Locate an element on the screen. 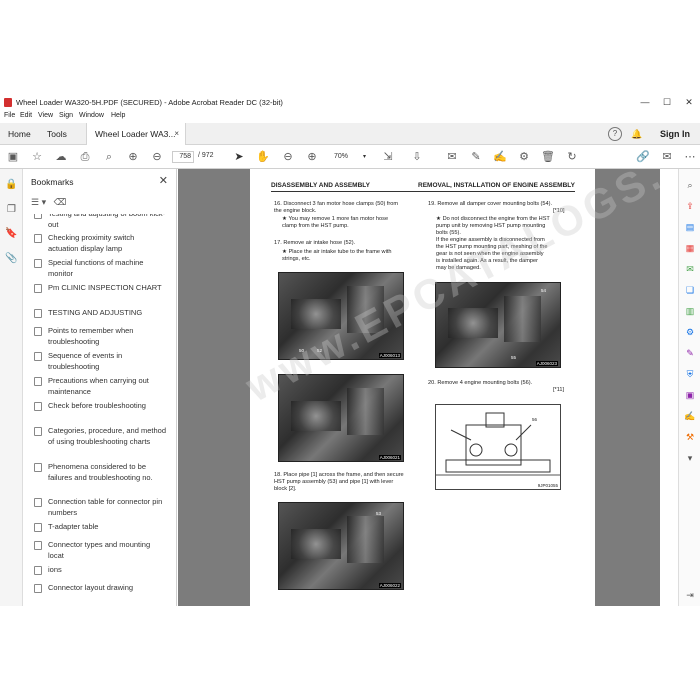 Image resolution: width=700 pixels, height=700 pixels. expand-rail-icon: ⇥ is located at coordinates (690, 595).